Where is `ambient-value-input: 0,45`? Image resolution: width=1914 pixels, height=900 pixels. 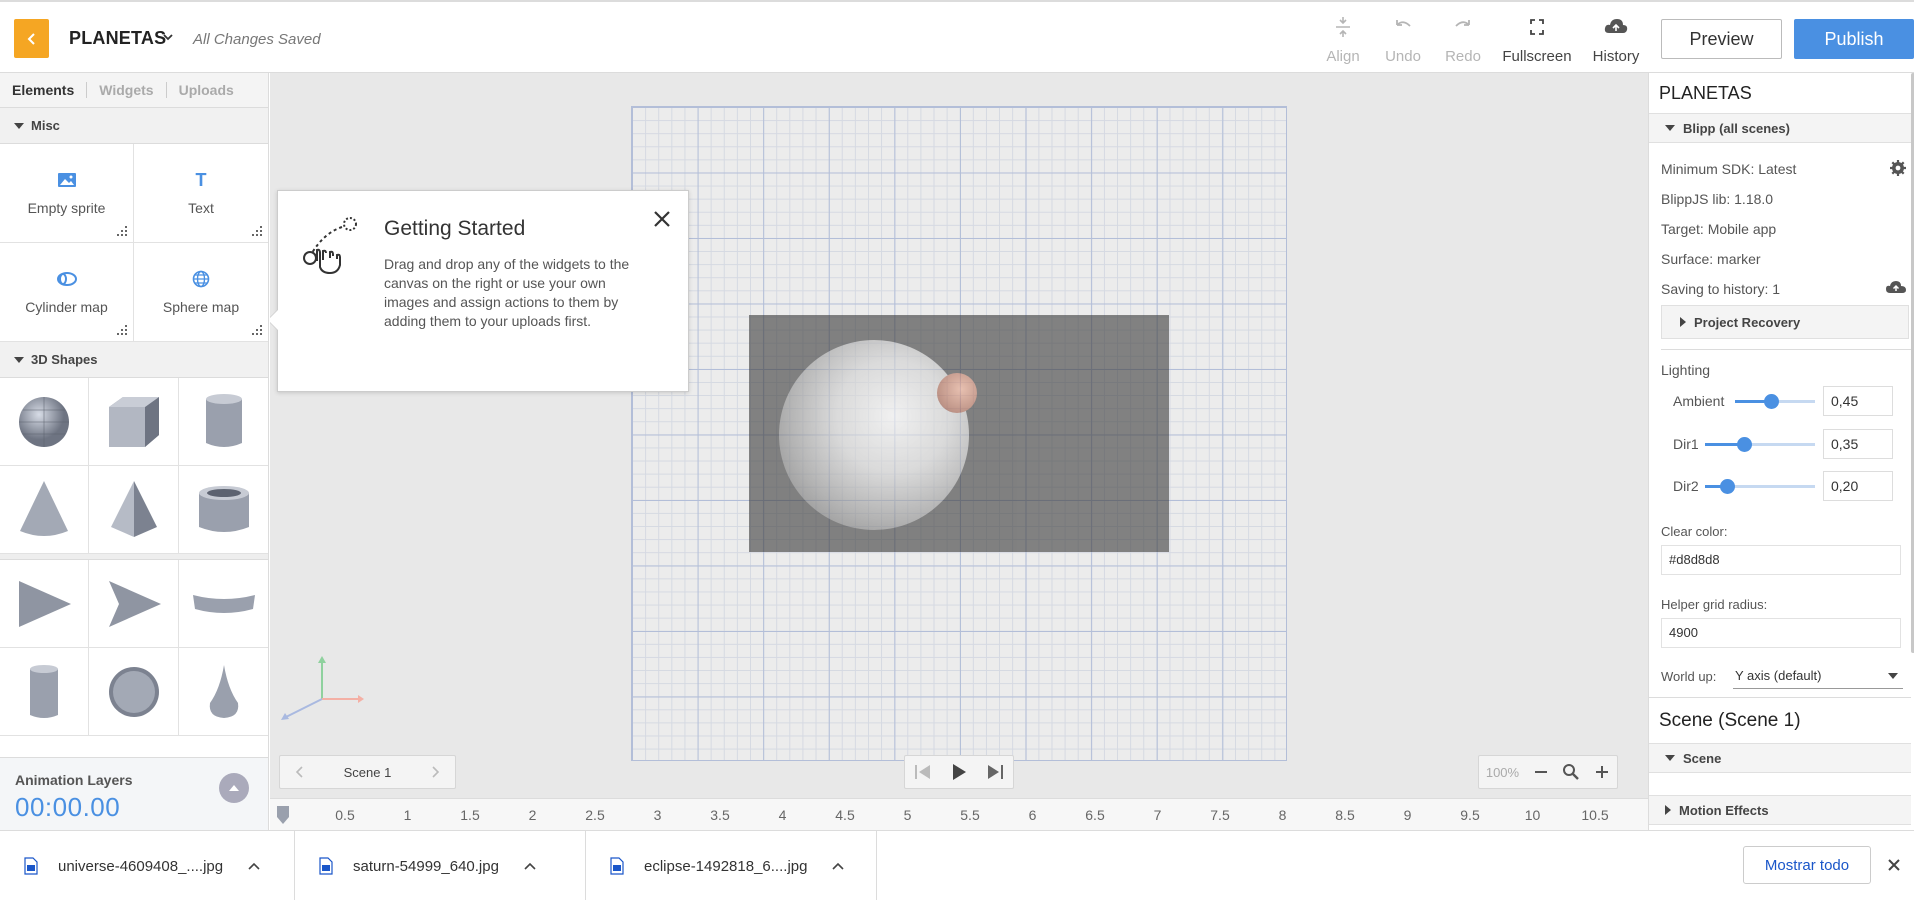 ambient-value-input: 0,45 is located at coordinates (1858, 401).